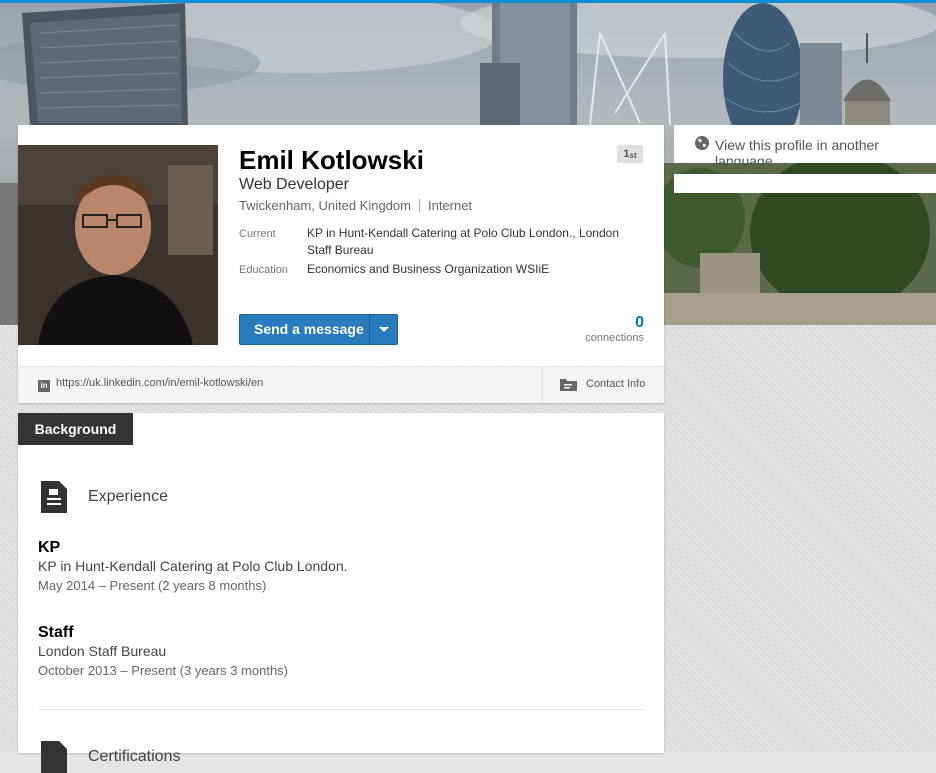 The image size is (936, 773). I want to click on current-label: Current, so click(257, 234).